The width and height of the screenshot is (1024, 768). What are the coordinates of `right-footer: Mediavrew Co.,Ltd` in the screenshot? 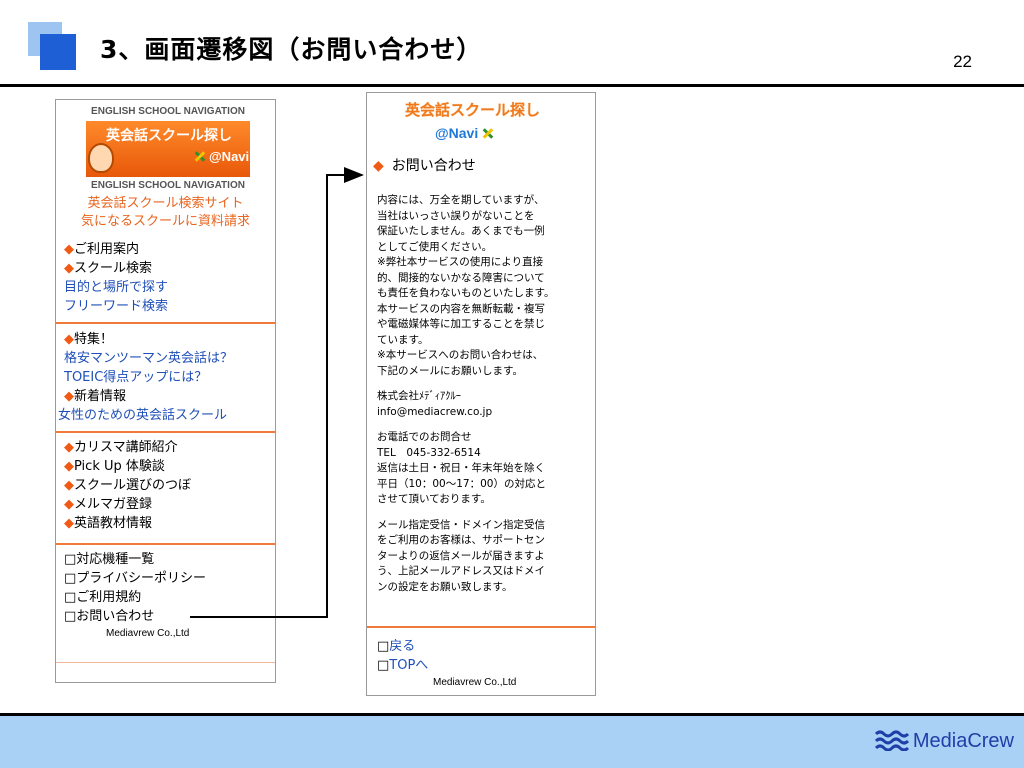 It's located at (475, 682).